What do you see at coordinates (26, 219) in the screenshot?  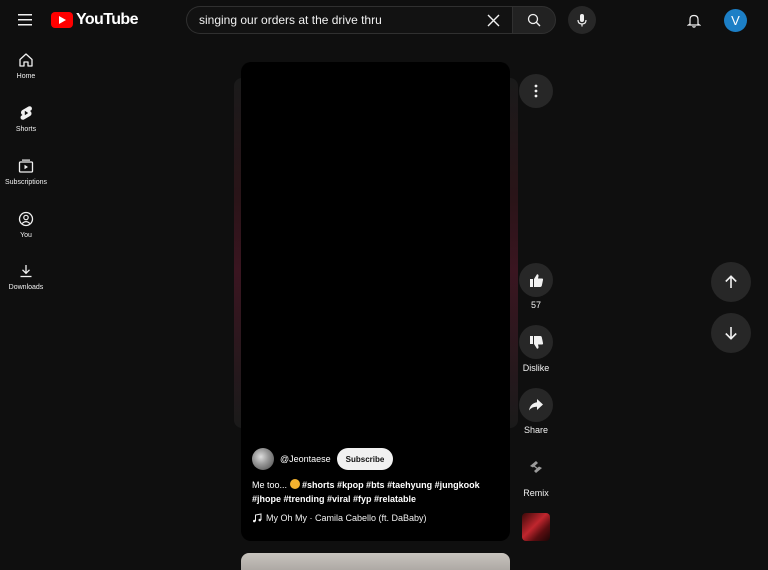 I see `you-icon` at bounding box center [26, 219].